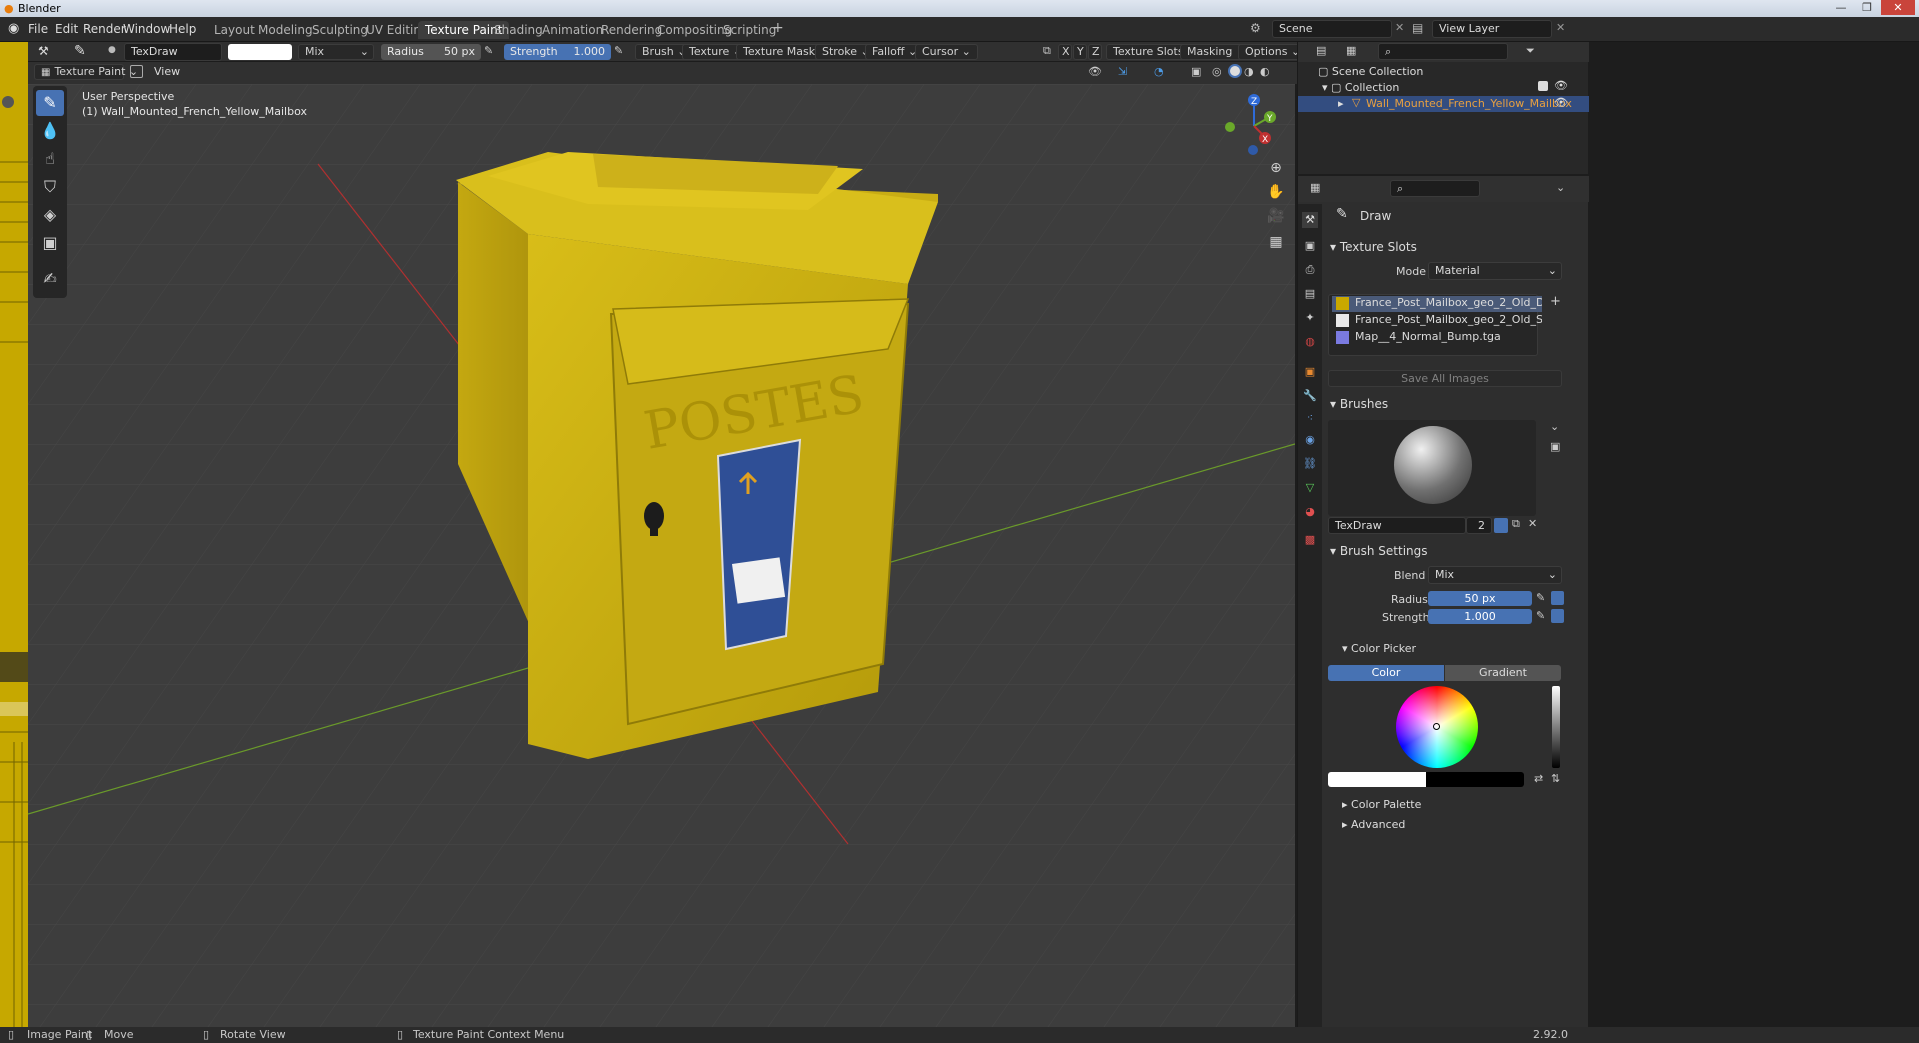  I want to click on physics-tab-icon: ◉, so click(1310, 440).